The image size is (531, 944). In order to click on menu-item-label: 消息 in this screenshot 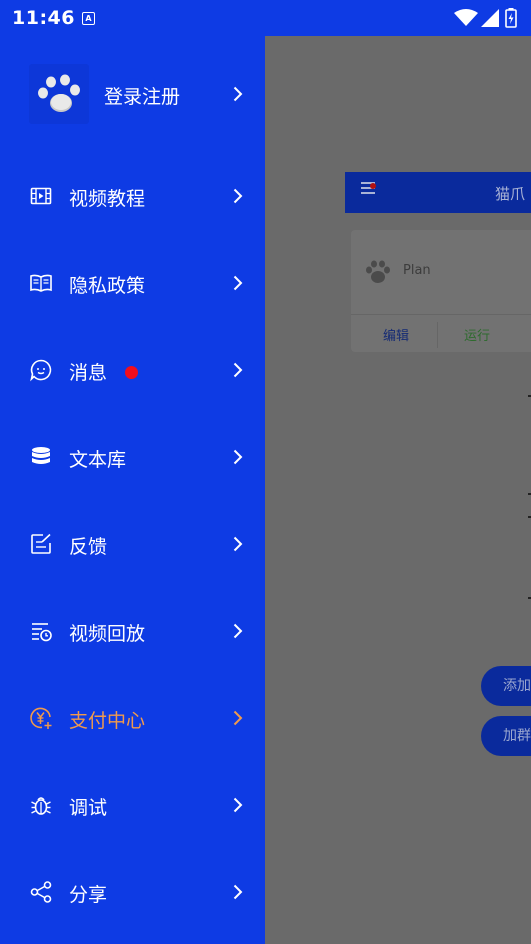, I will do `click(88, 373)`.